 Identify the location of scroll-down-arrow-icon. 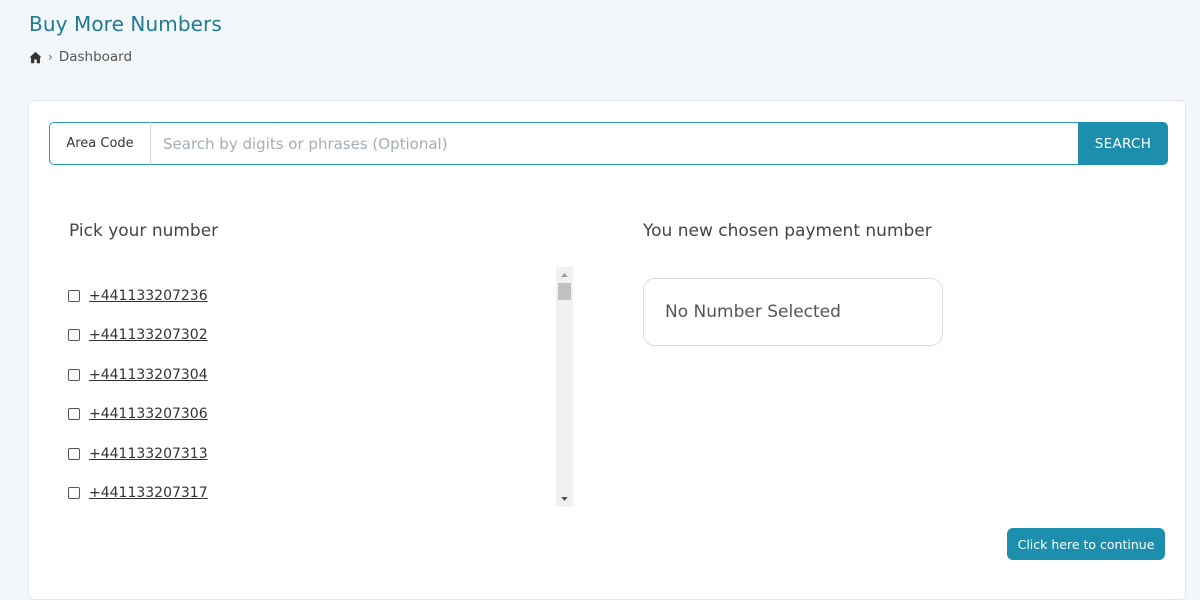
(564, 499).